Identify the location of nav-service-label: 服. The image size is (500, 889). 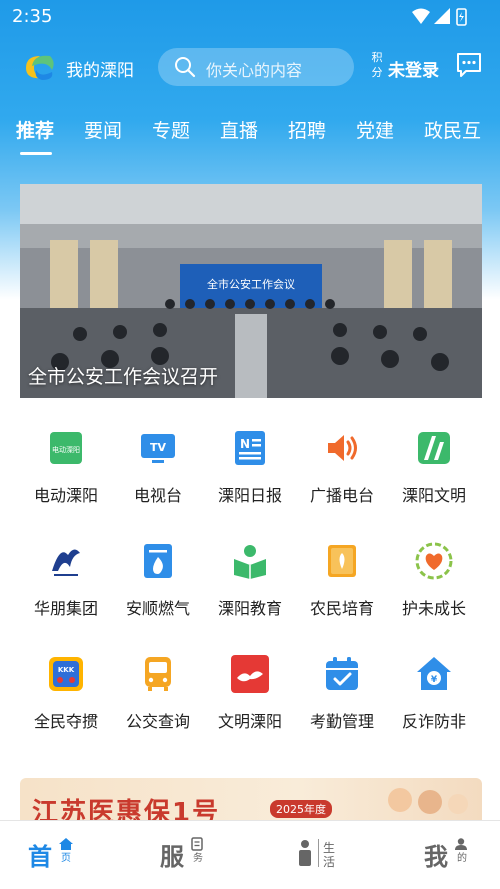
(172, 857).